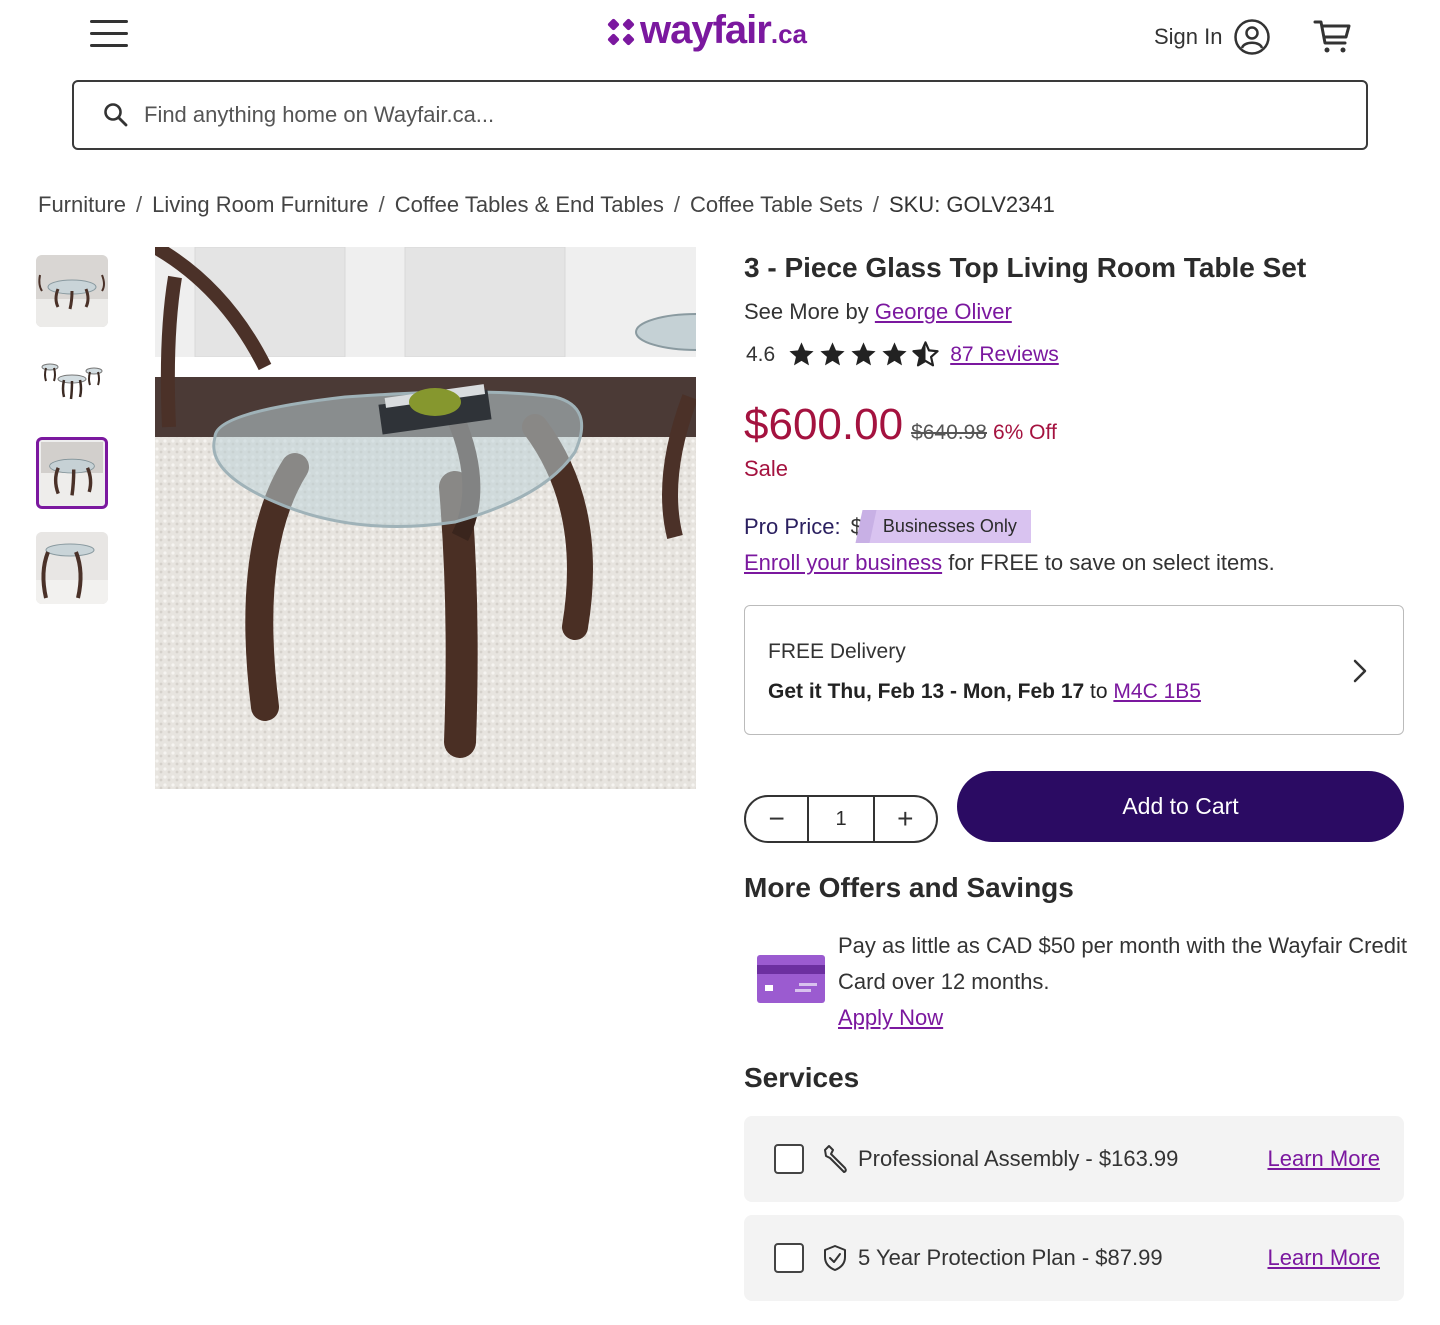  What do you see at coordinates (1004, 355) in the screenshot?
I see `reviews-link: 87 Reviews` at bounding box center [1004, 355].